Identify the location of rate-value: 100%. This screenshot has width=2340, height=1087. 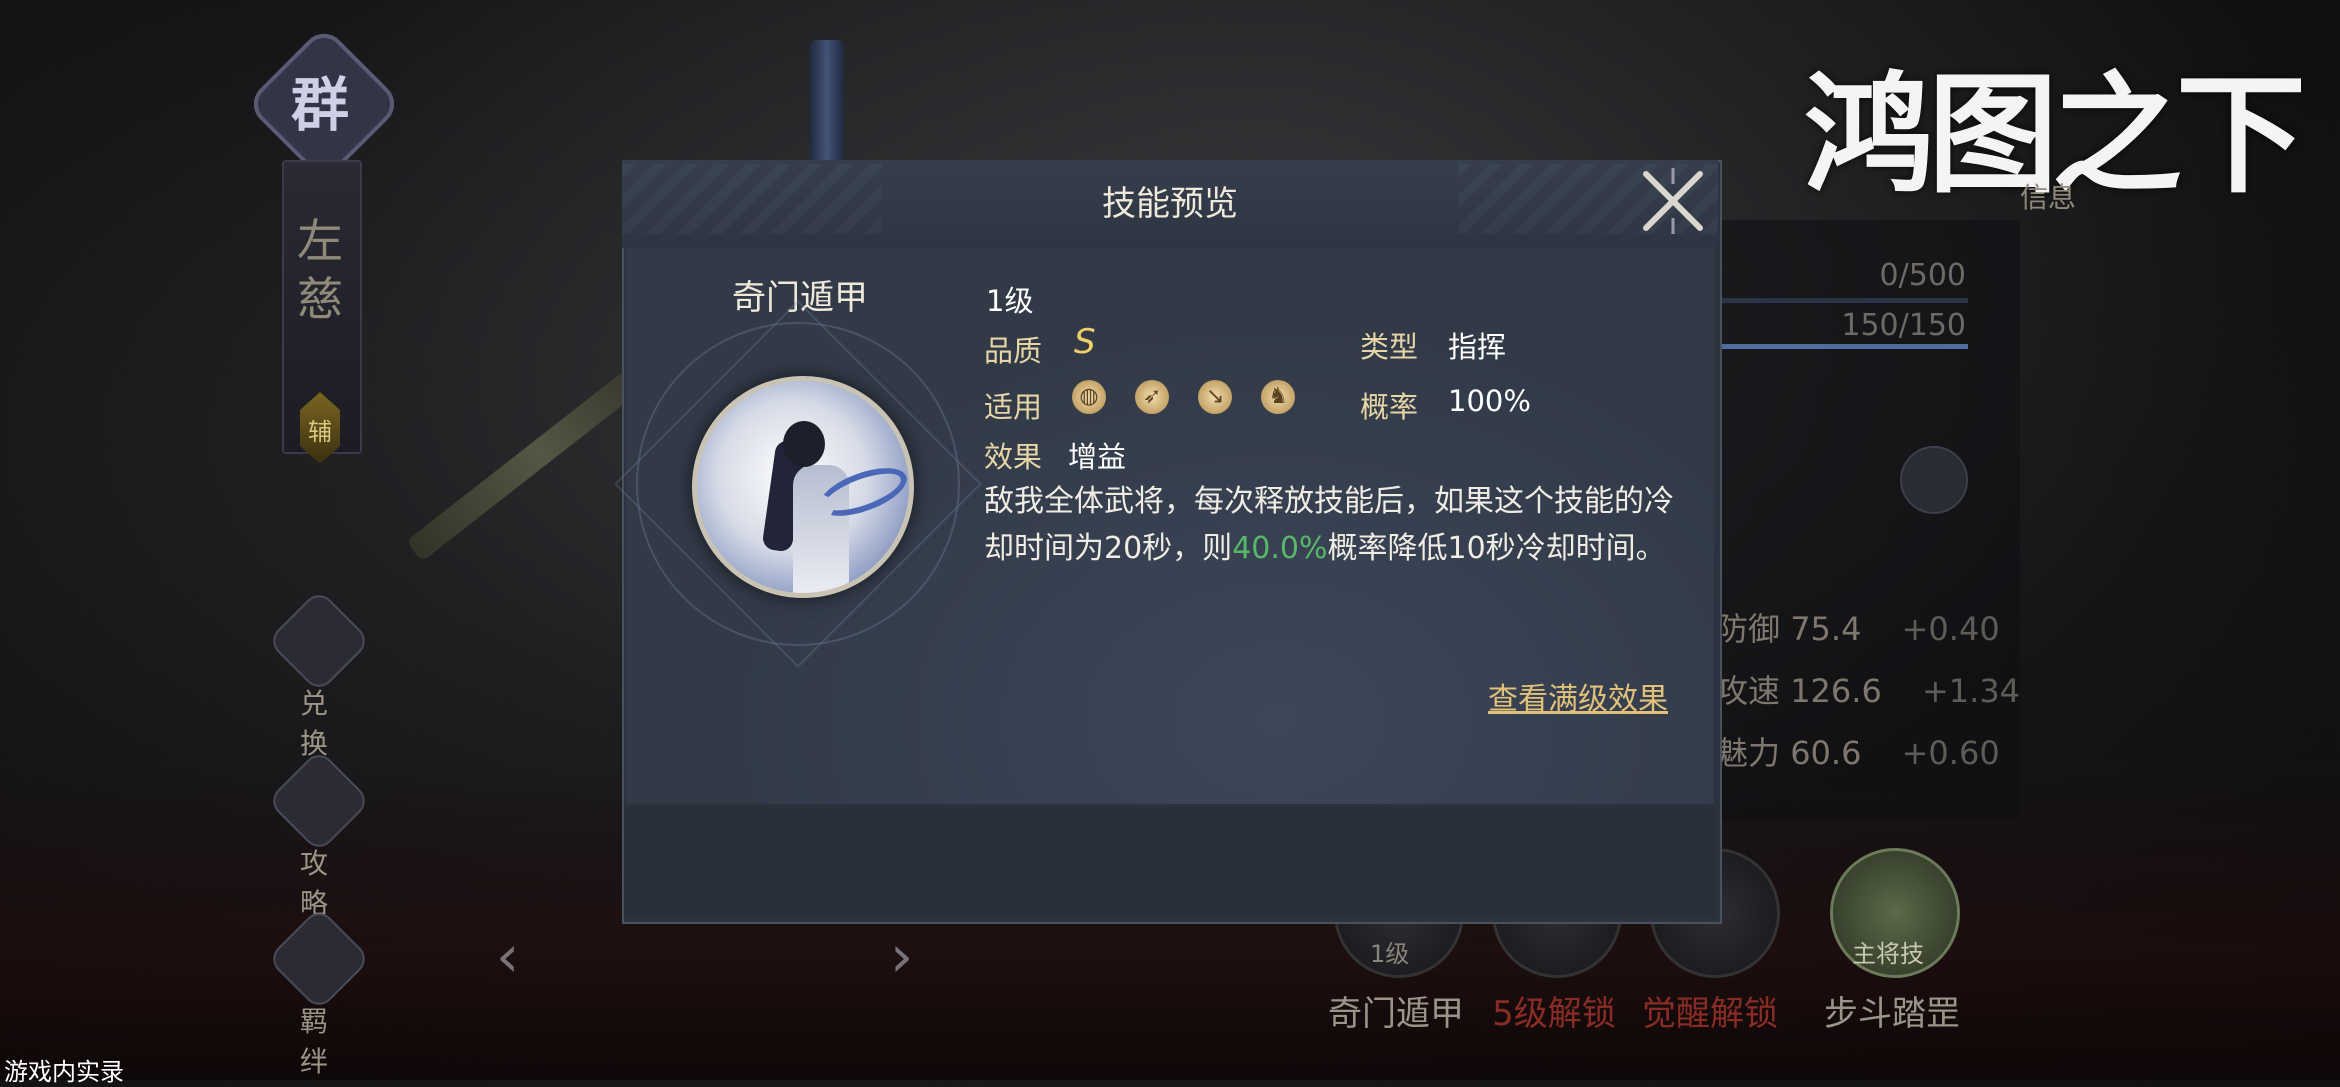
(1489, 401).